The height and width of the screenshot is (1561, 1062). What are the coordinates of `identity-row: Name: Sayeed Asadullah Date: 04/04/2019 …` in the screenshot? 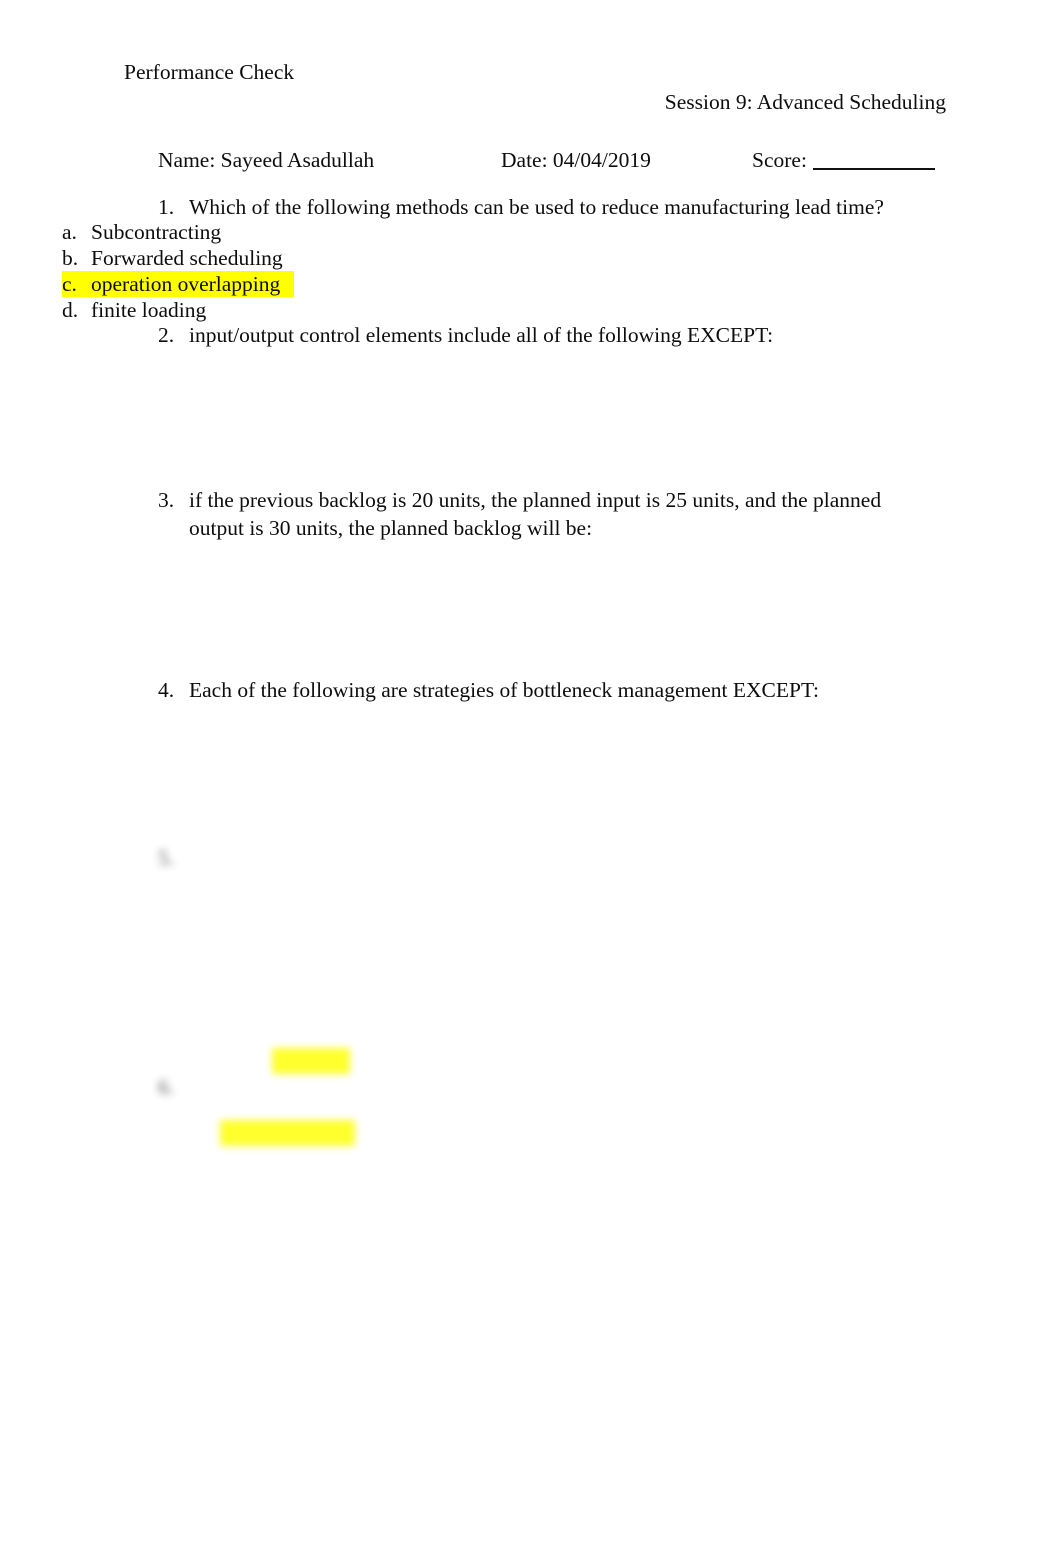 It's located at (553, 160).